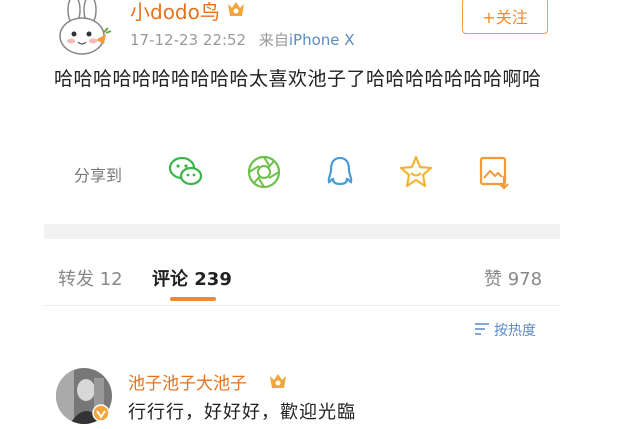 The height and width of the screenshot is (429, 640). Describe the element at coordinates (482, 331) in the screenshot. I see `sort-icon` at that location.